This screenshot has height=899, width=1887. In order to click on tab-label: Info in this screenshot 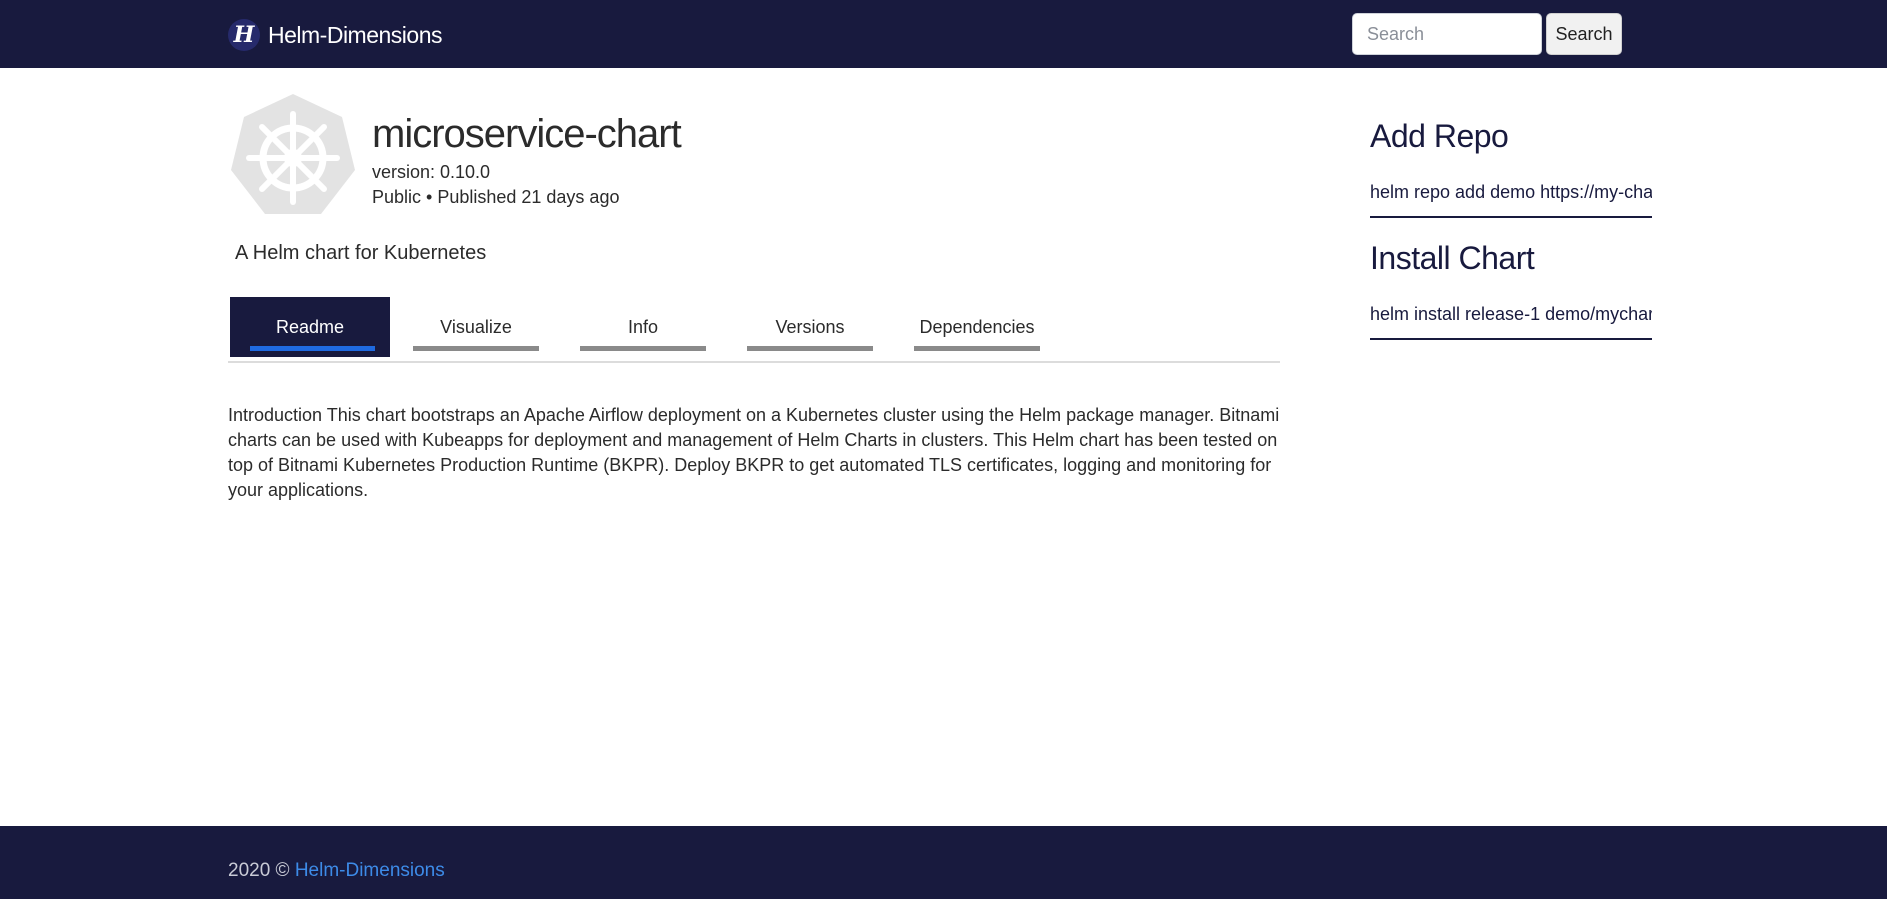, I will do `click(643, 327)`.